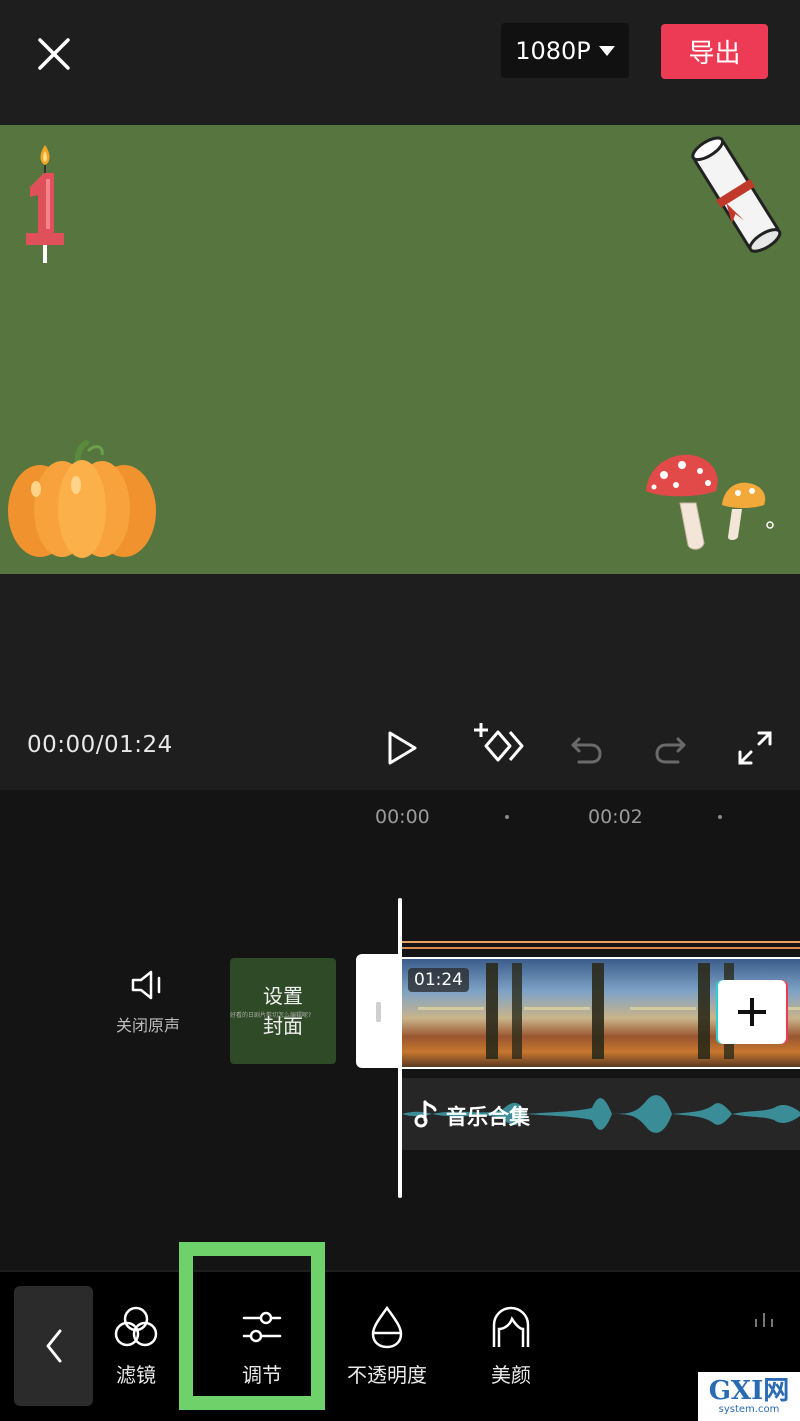  I want to click on close-icon, so click(54, 54).